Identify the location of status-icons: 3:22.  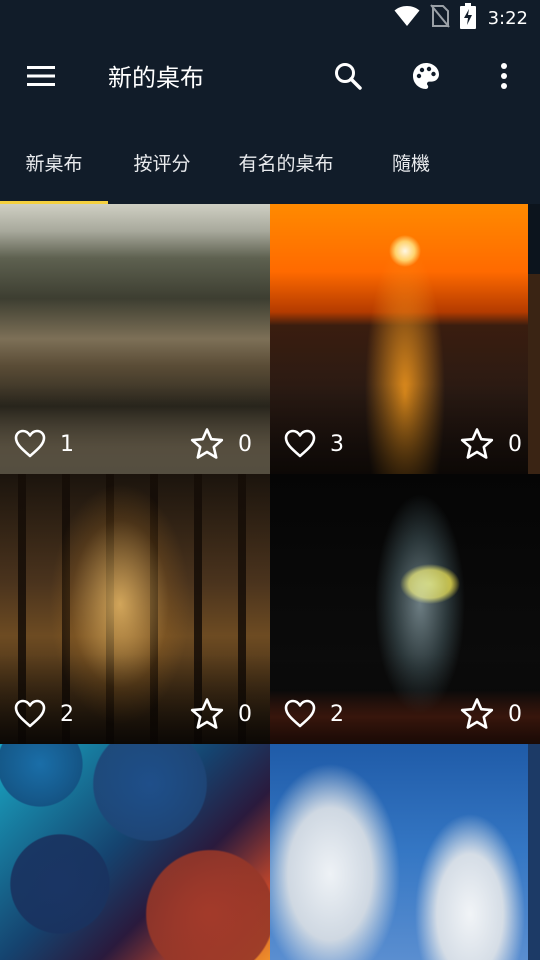
(461, 18).